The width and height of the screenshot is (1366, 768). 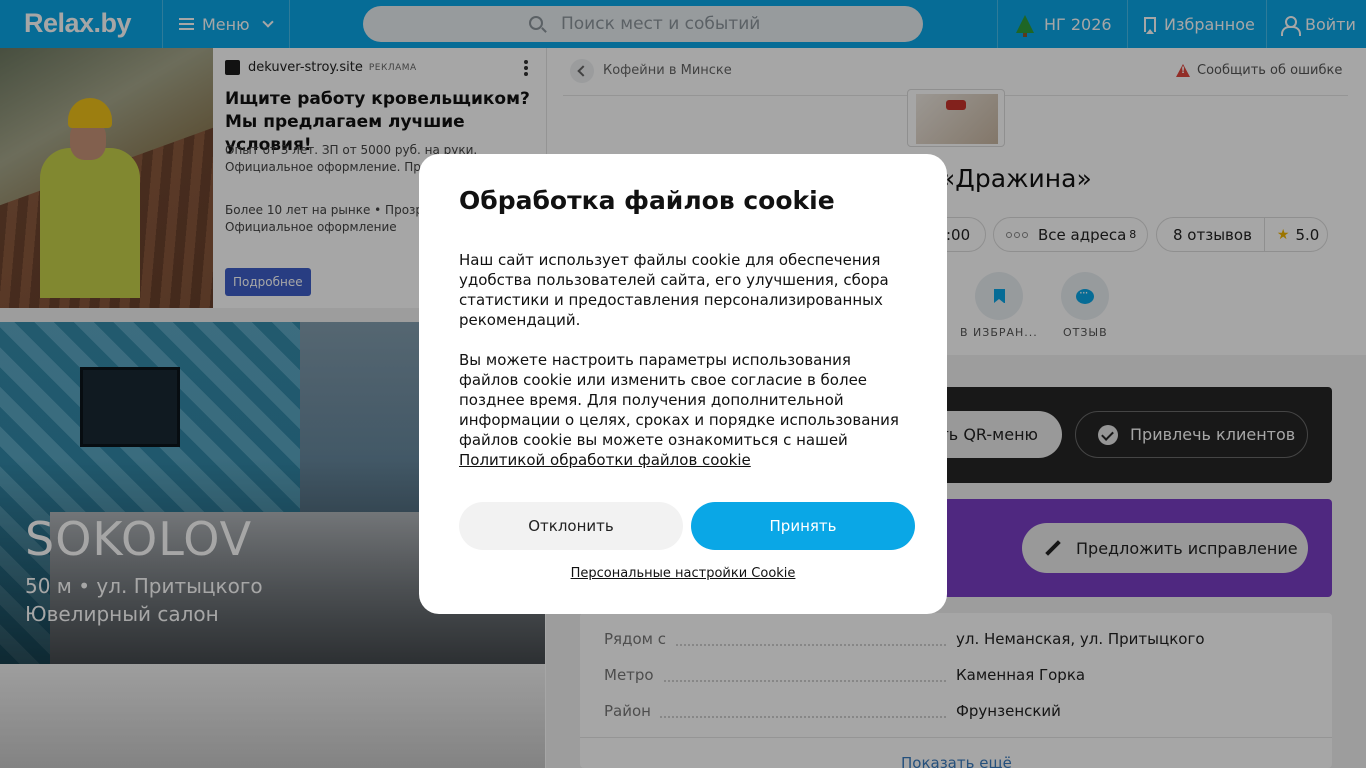 I want to click on cookie-title: Обработка файлов cookie, so click(x=647, y=200).